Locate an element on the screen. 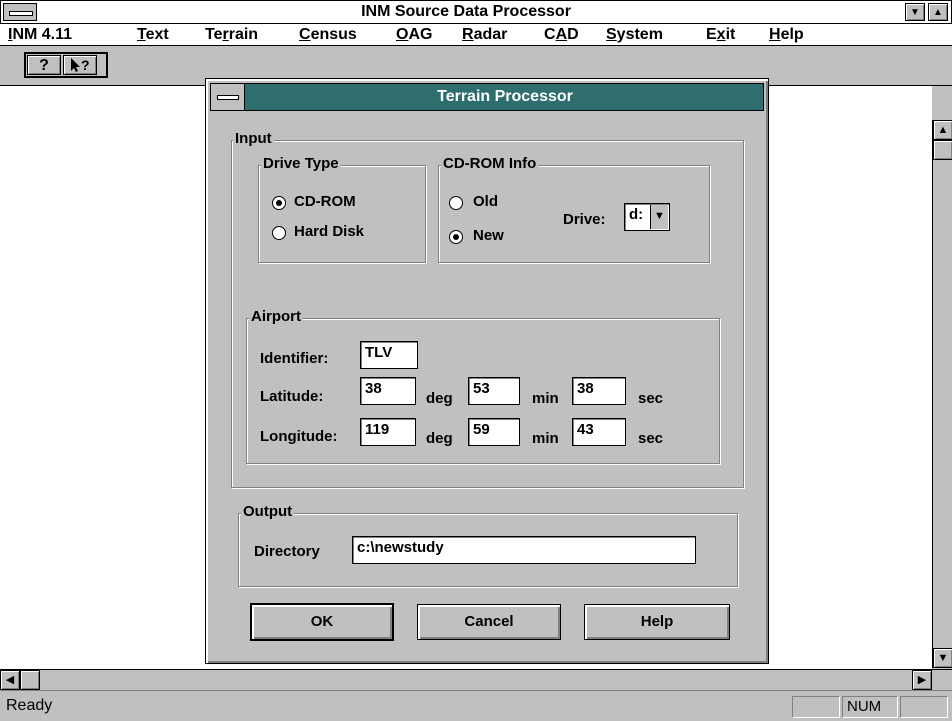 The image size is (952, 721). directory-input: c:\newstudy is located at coordinates (524, 550).